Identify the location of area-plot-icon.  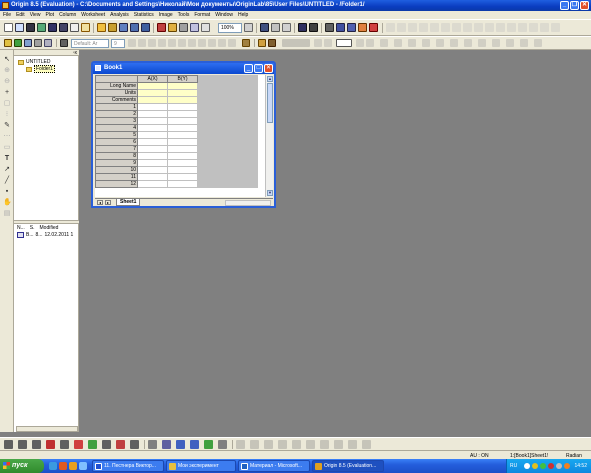
(64, 444).